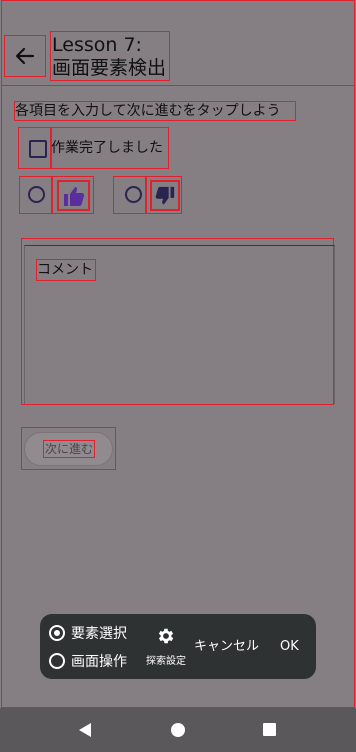 Image resolution: width=356 pixels, height=752 pixels. Describe the element at coordinates (57, 661) in the screenshot. I see `radio-operate-icon` at that location.